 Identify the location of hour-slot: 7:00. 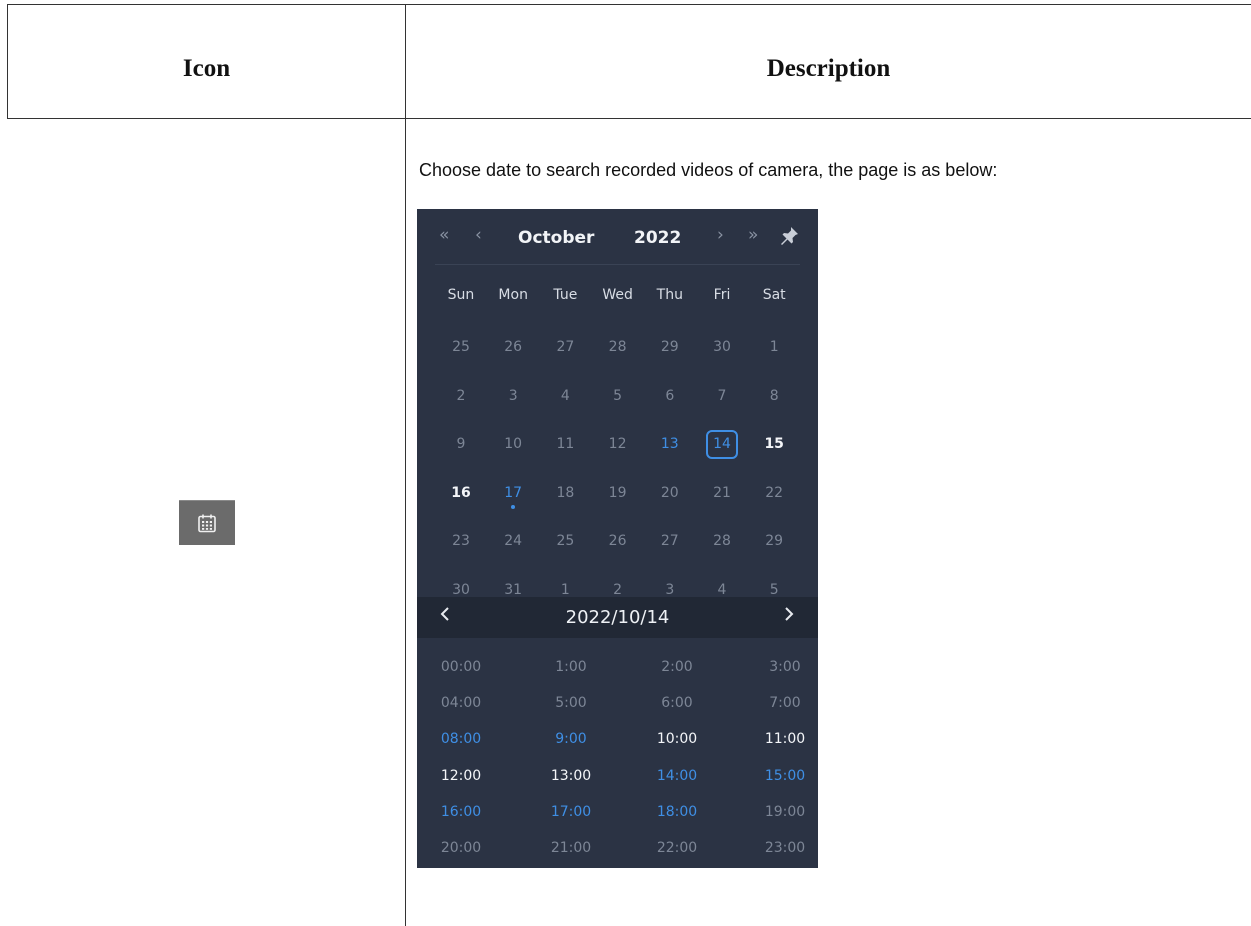
(785, 703).